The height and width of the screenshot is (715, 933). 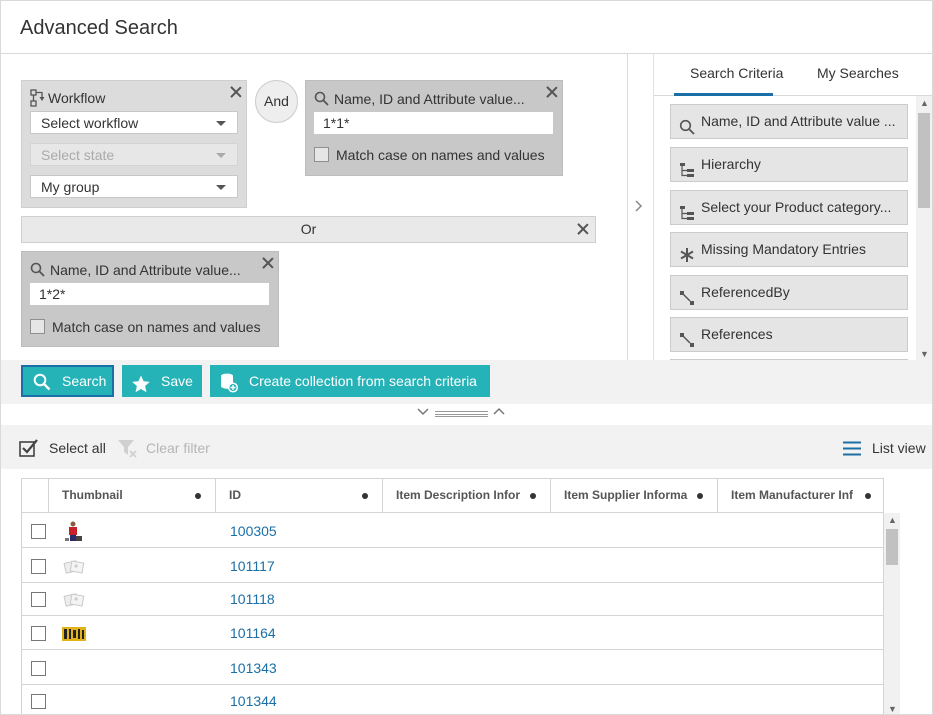 What do you see at coordinates (789, 292) in the screenshot?
I see `criteria-item-referenced-by: ReferencedBy` at bounding box center [789, 292].